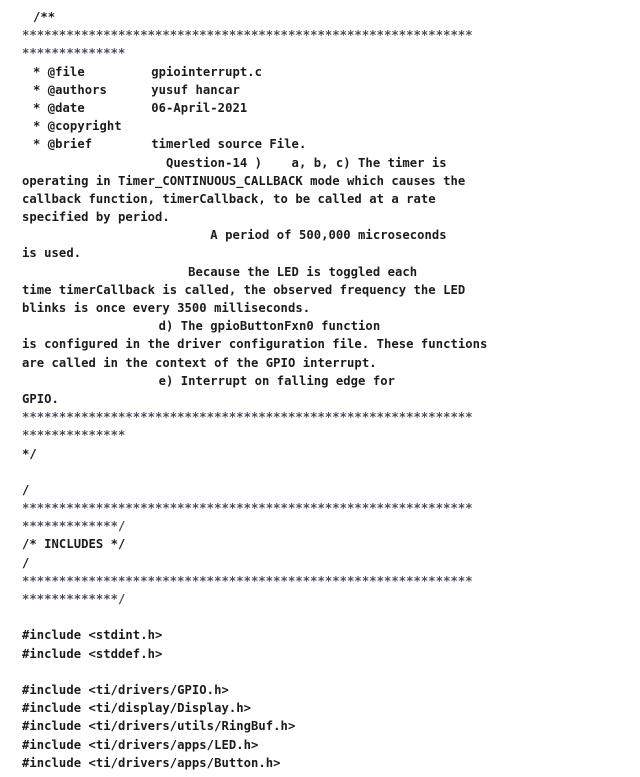  What do you see at coordinates (214, 380) in the screenshot?
I see `code-line: e) Interrupt on falling edge for` at bounding box center [214, 380].